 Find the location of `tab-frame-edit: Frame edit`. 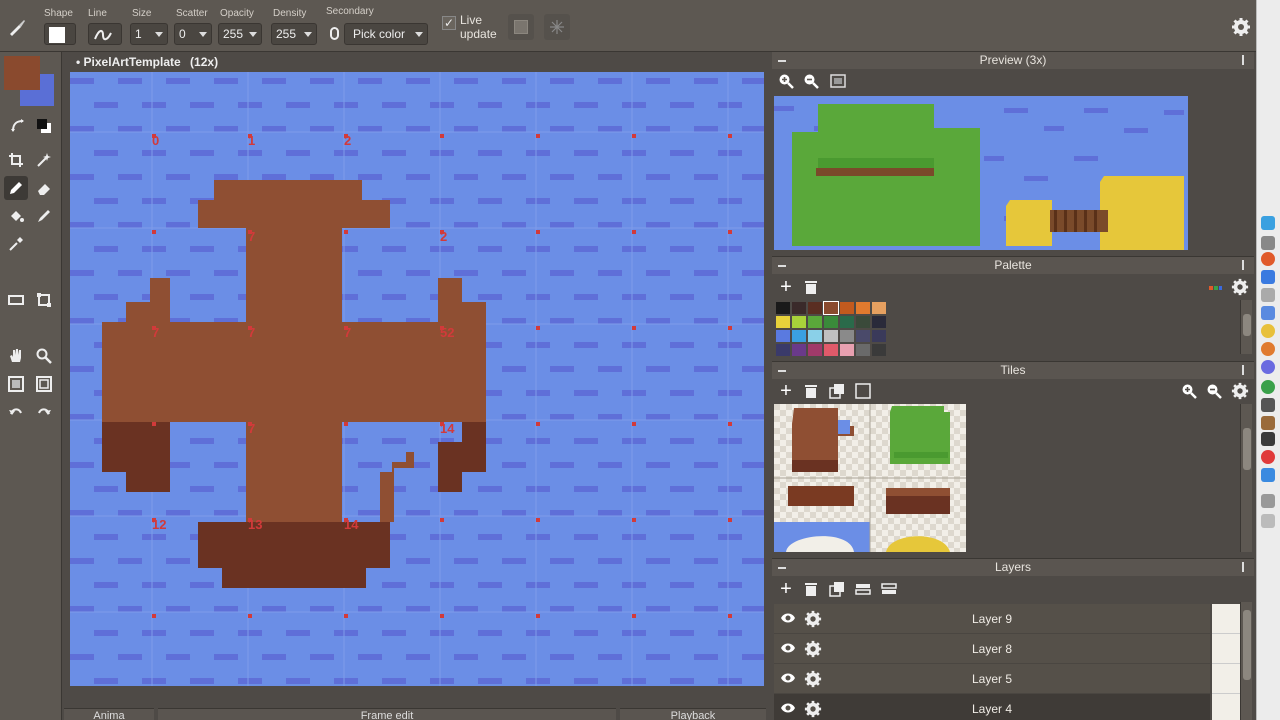

tab-frame-edit: Frame edit is located at coordinates (387, 714).